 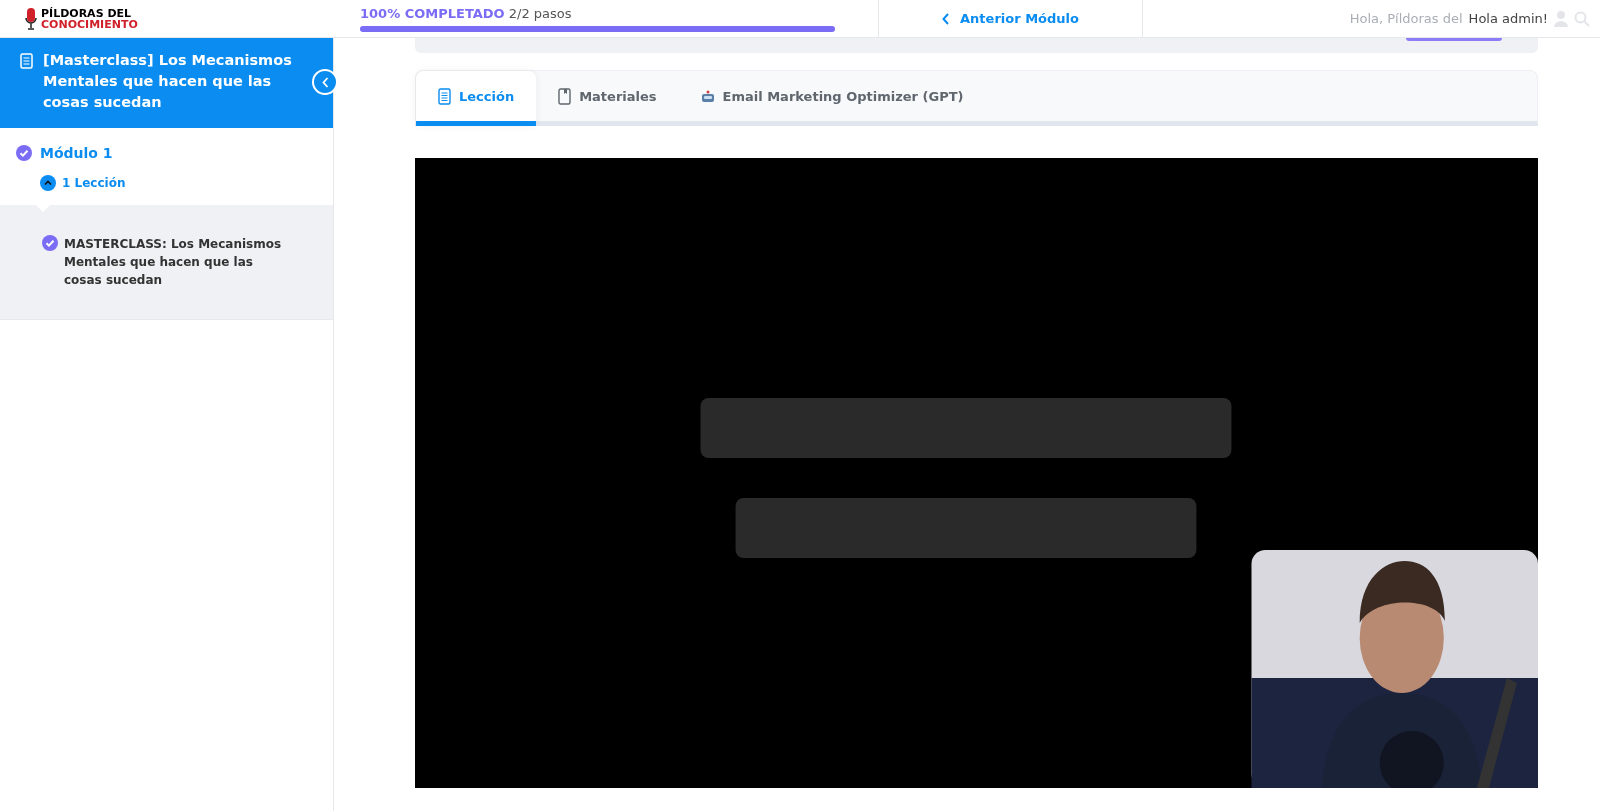 What do you see at coordinates (1406, 18) in the screenshot?
I see `greeting-text: Hola, Píldoras del` at bounding box center [1406, 18].